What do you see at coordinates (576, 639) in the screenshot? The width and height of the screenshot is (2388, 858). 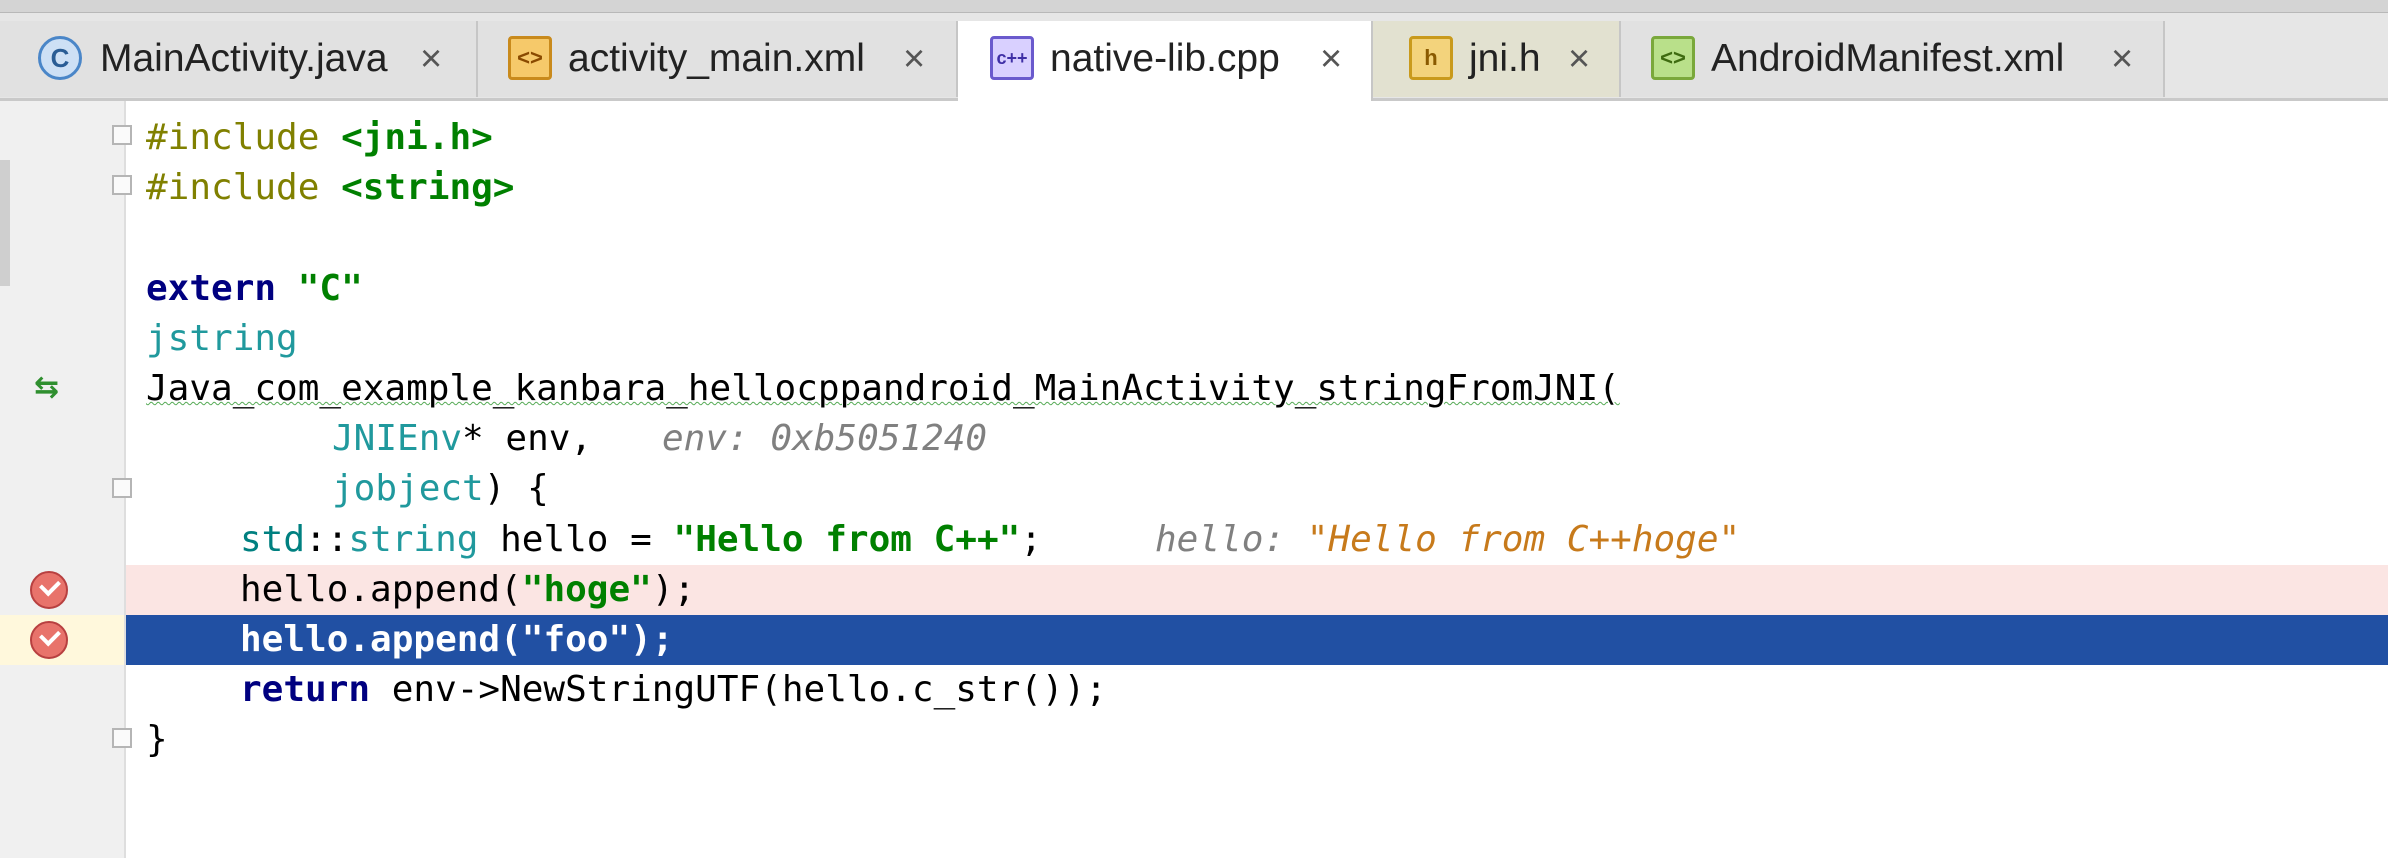 I see `string-literal: "foo"` at bounding box center [576, 639].